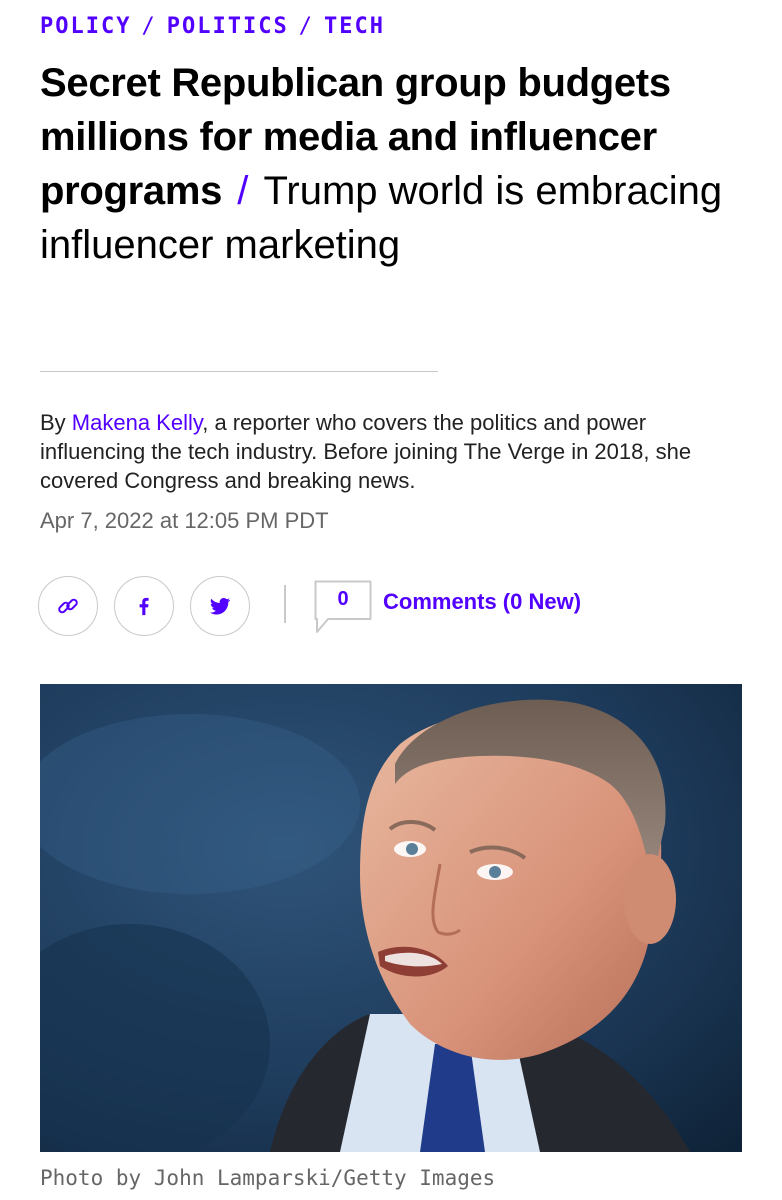  What do you see at coordinates (56, 422) in the screenshot?
I see `byline-prefix: By` at bounding box center [56, 422].